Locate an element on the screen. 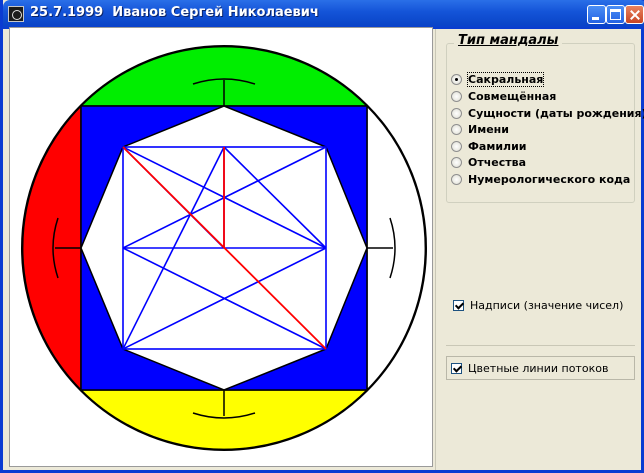  radio-label: Сущности (даты рождения) is located at coordinates (556, 113).